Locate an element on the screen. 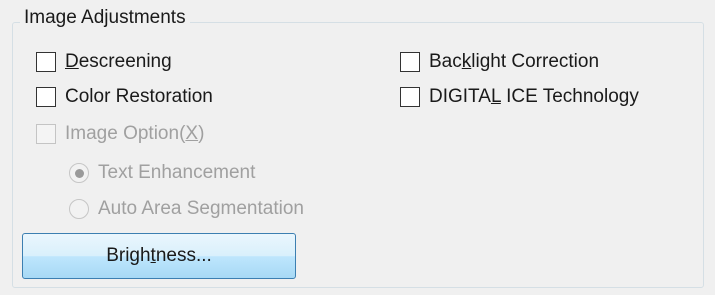 This screenshot has width=715, height=295. backlight-correction-label-start: Bac is located at coordinates (445, 61).